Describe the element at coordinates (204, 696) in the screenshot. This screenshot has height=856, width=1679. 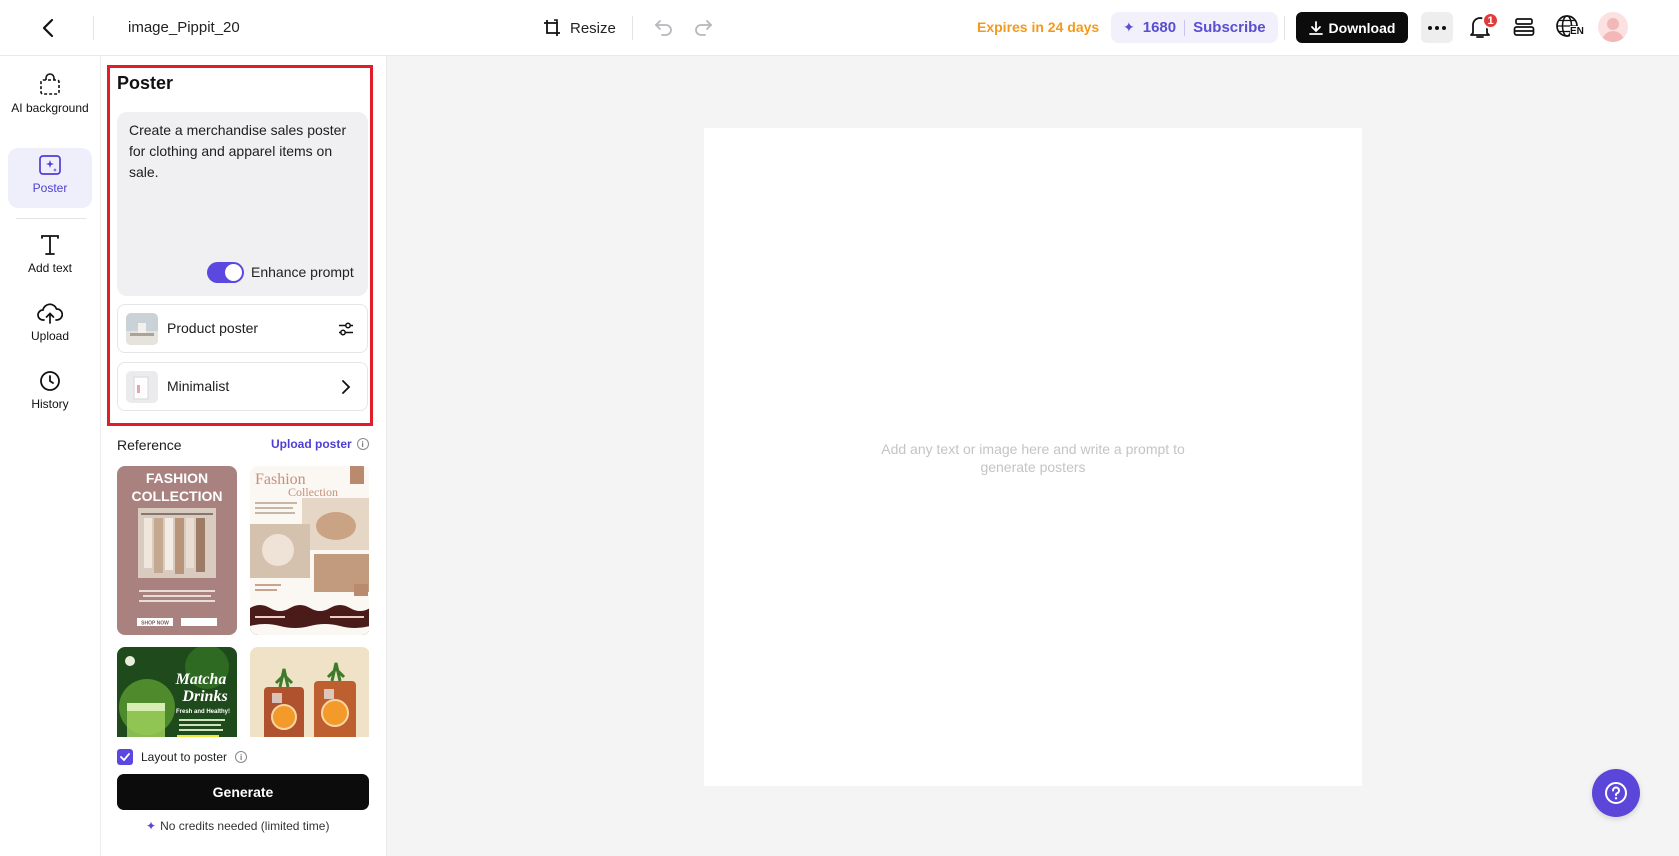
I see `reference-card-title: Drinks` at that location.